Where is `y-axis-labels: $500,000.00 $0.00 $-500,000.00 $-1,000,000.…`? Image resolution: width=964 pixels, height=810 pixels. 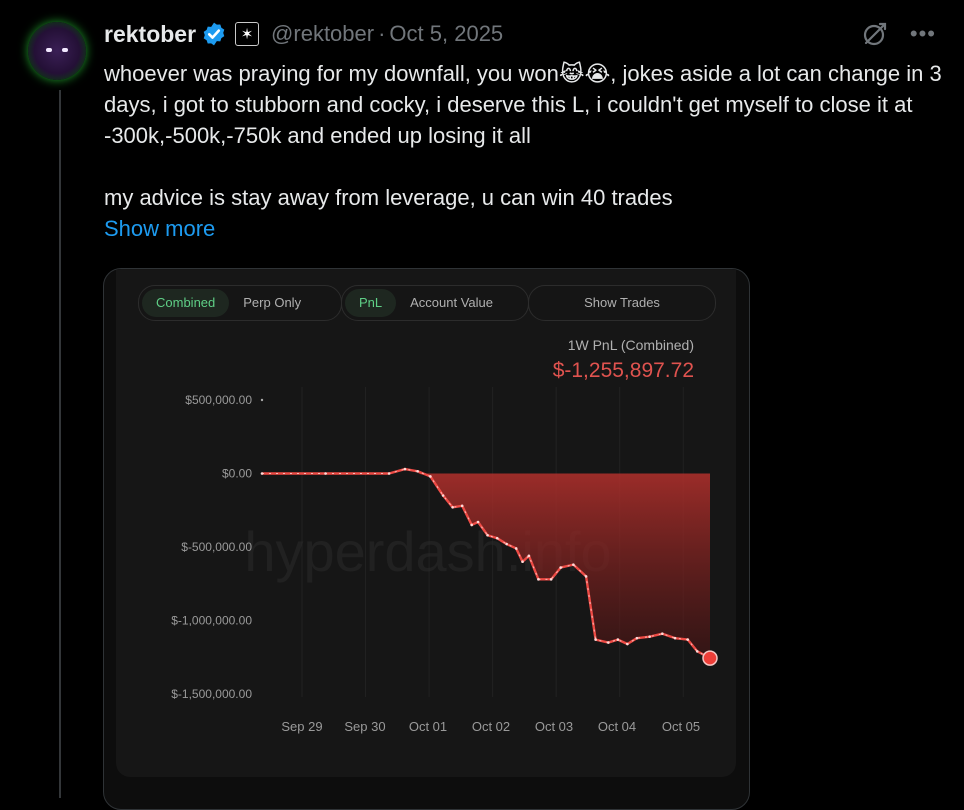
y-axis-labels: $500,000.00 $0.00 $-500,000.00 $-1,000,000.… is located at coordinates (217, 547).